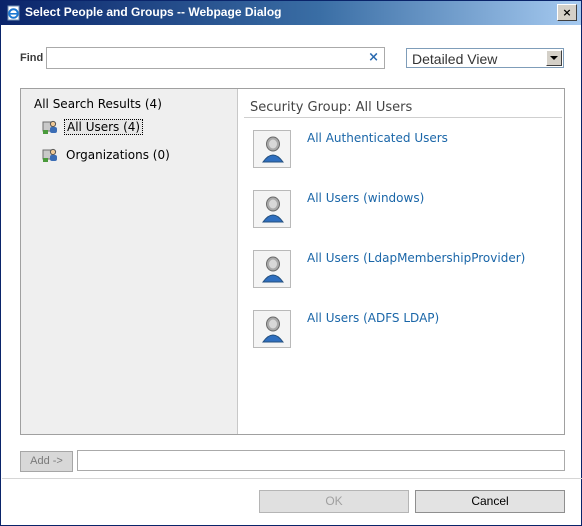  Describe the element at coordinates (373, 318) in the screenshot. I see `entity-name-link: All Users (ADFS LDAP)` at that location.